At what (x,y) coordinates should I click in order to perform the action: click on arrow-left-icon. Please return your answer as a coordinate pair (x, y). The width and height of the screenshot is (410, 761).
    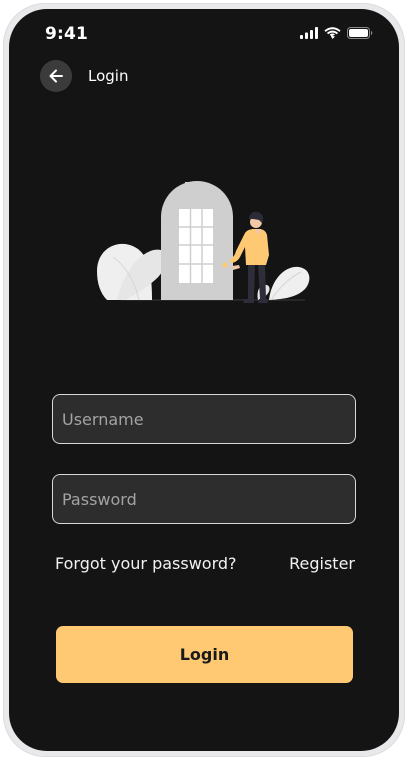
    Looking at the image, I should click on (56, 76).